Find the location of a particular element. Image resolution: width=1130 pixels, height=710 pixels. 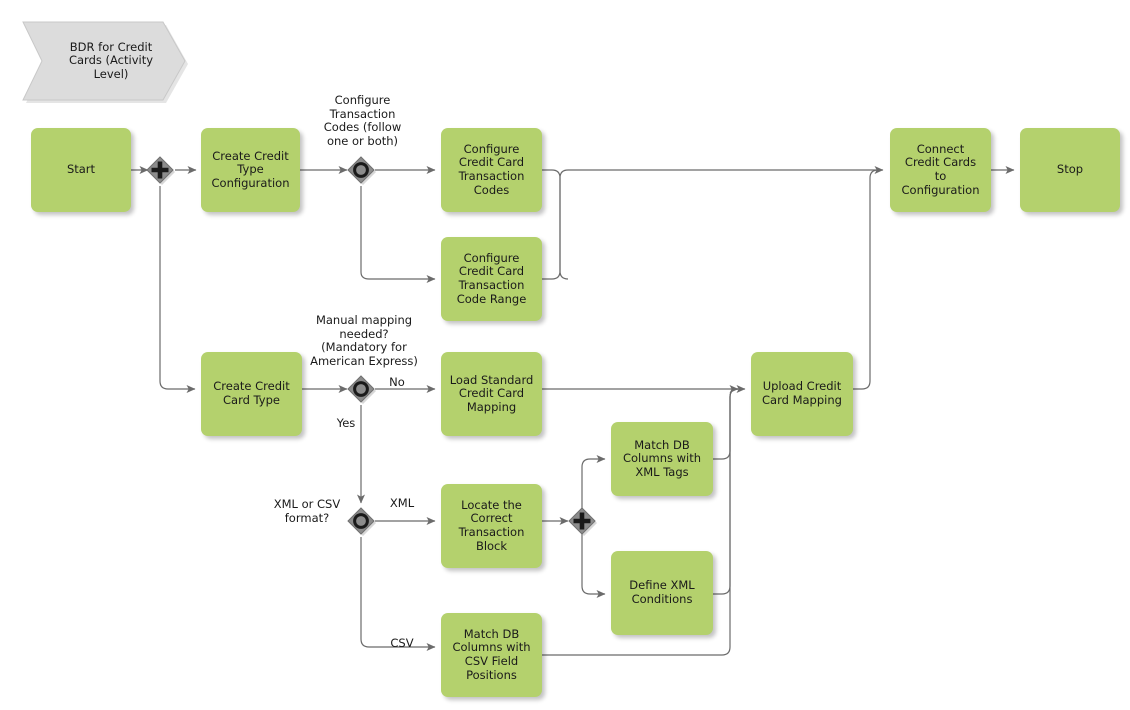

task-create-credit-card-type: Create Credit Card Type is located at coordinates (251, 394).